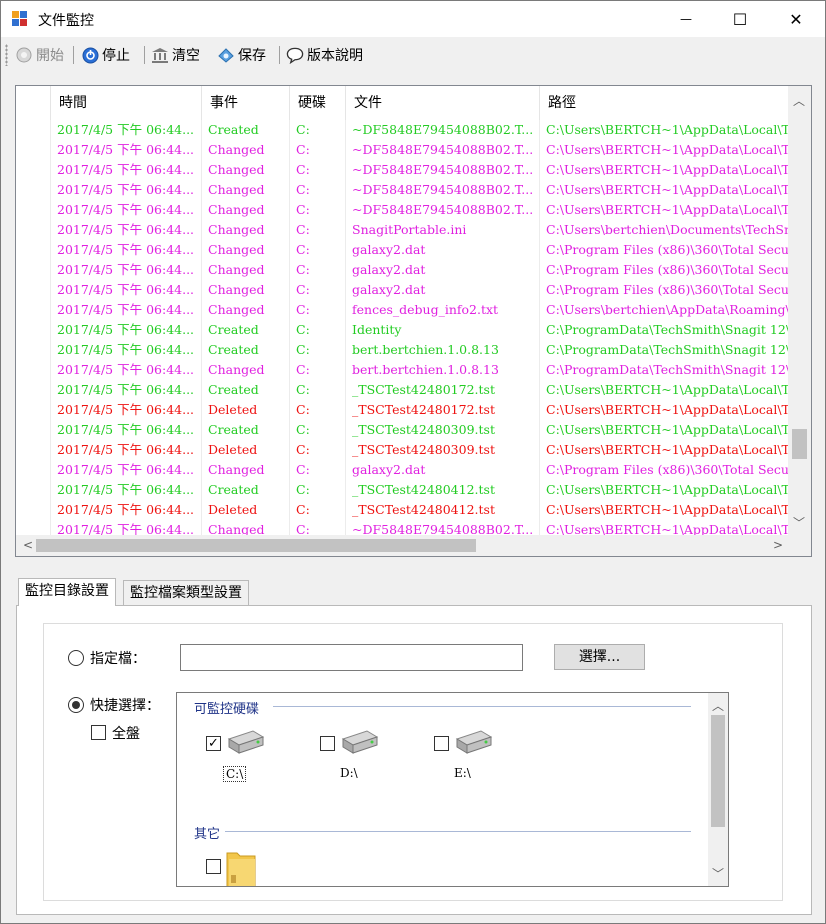  I want to click on file-cell: bert.bertchien.1.0.8.13, so click(443, 370).